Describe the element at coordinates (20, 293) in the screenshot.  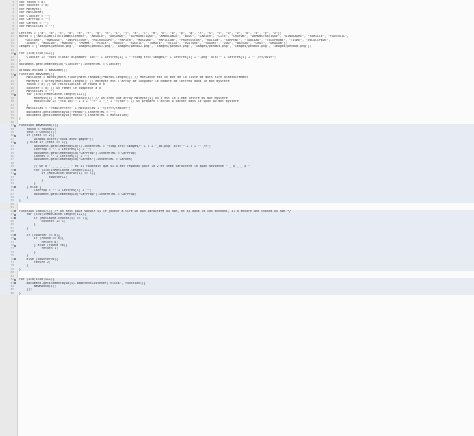
I see `code-text: }` at that location.